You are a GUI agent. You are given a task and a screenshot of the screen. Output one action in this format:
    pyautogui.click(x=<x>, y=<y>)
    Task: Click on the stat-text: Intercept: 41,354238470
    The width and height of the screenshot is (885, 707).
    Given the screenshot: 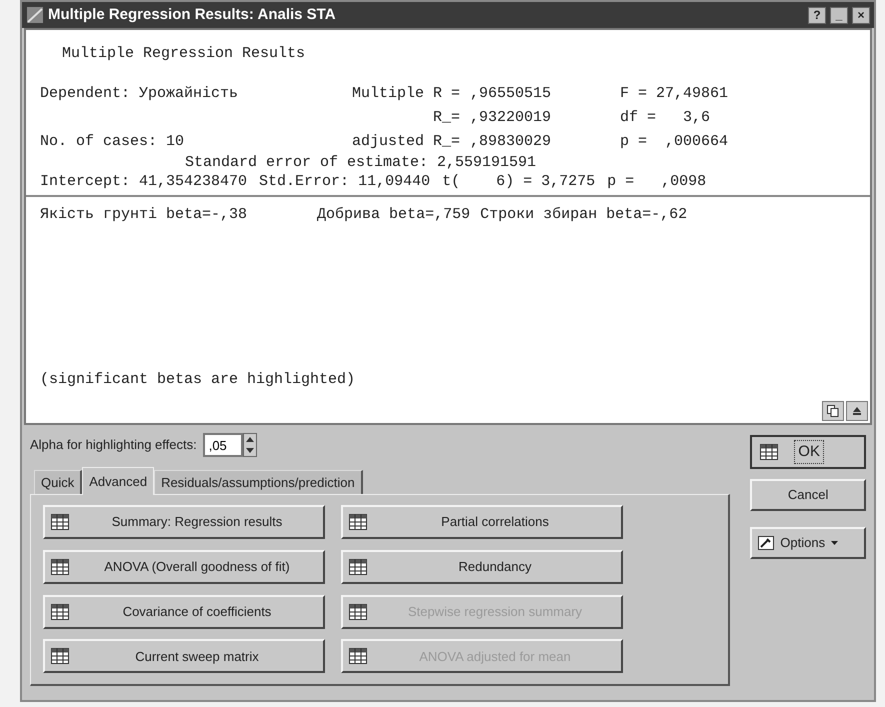 What is the action you would take?
    pyautogui.click(x=144, y=181)
    